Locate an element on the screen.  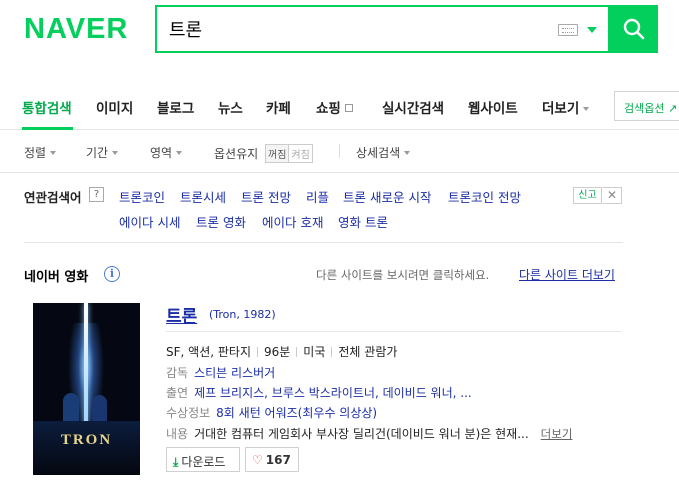
filter-area: 영역 is located at coordinates (166, 152).